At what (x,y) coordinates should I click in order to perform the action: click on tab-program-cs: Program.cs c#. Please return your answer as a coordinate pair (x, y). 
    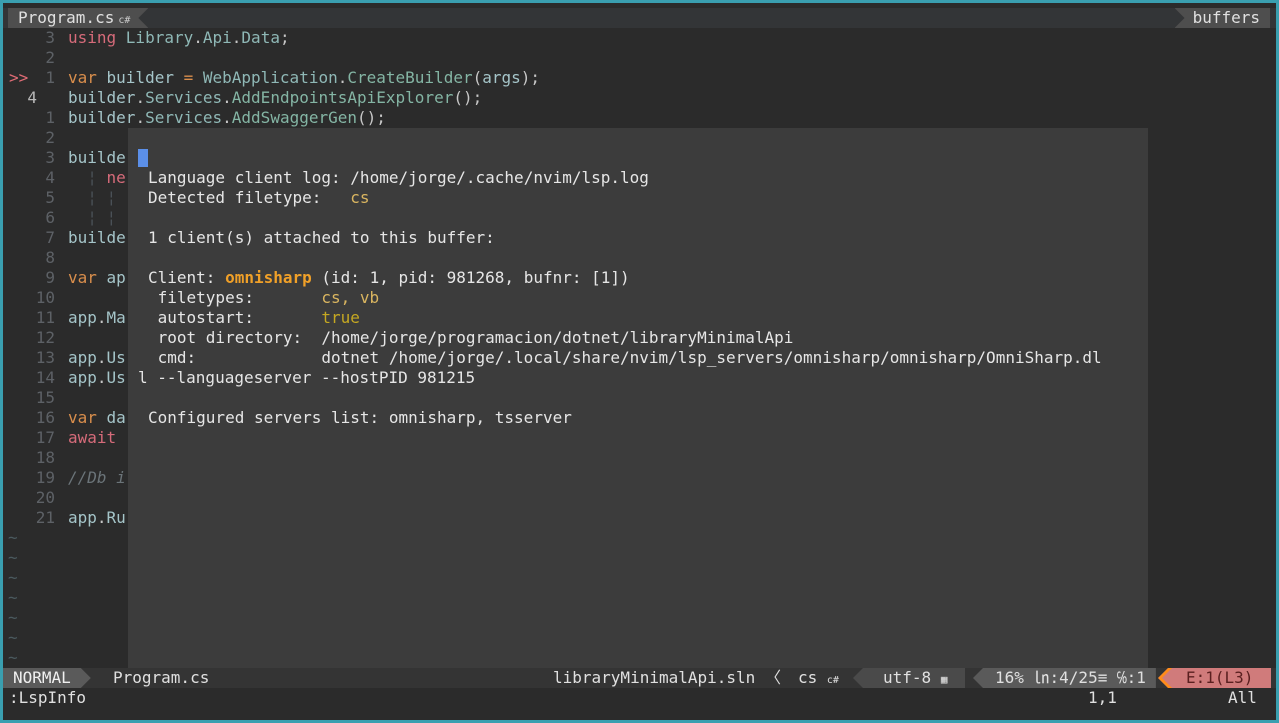
    Looking at the image, I should click on (78, 18).